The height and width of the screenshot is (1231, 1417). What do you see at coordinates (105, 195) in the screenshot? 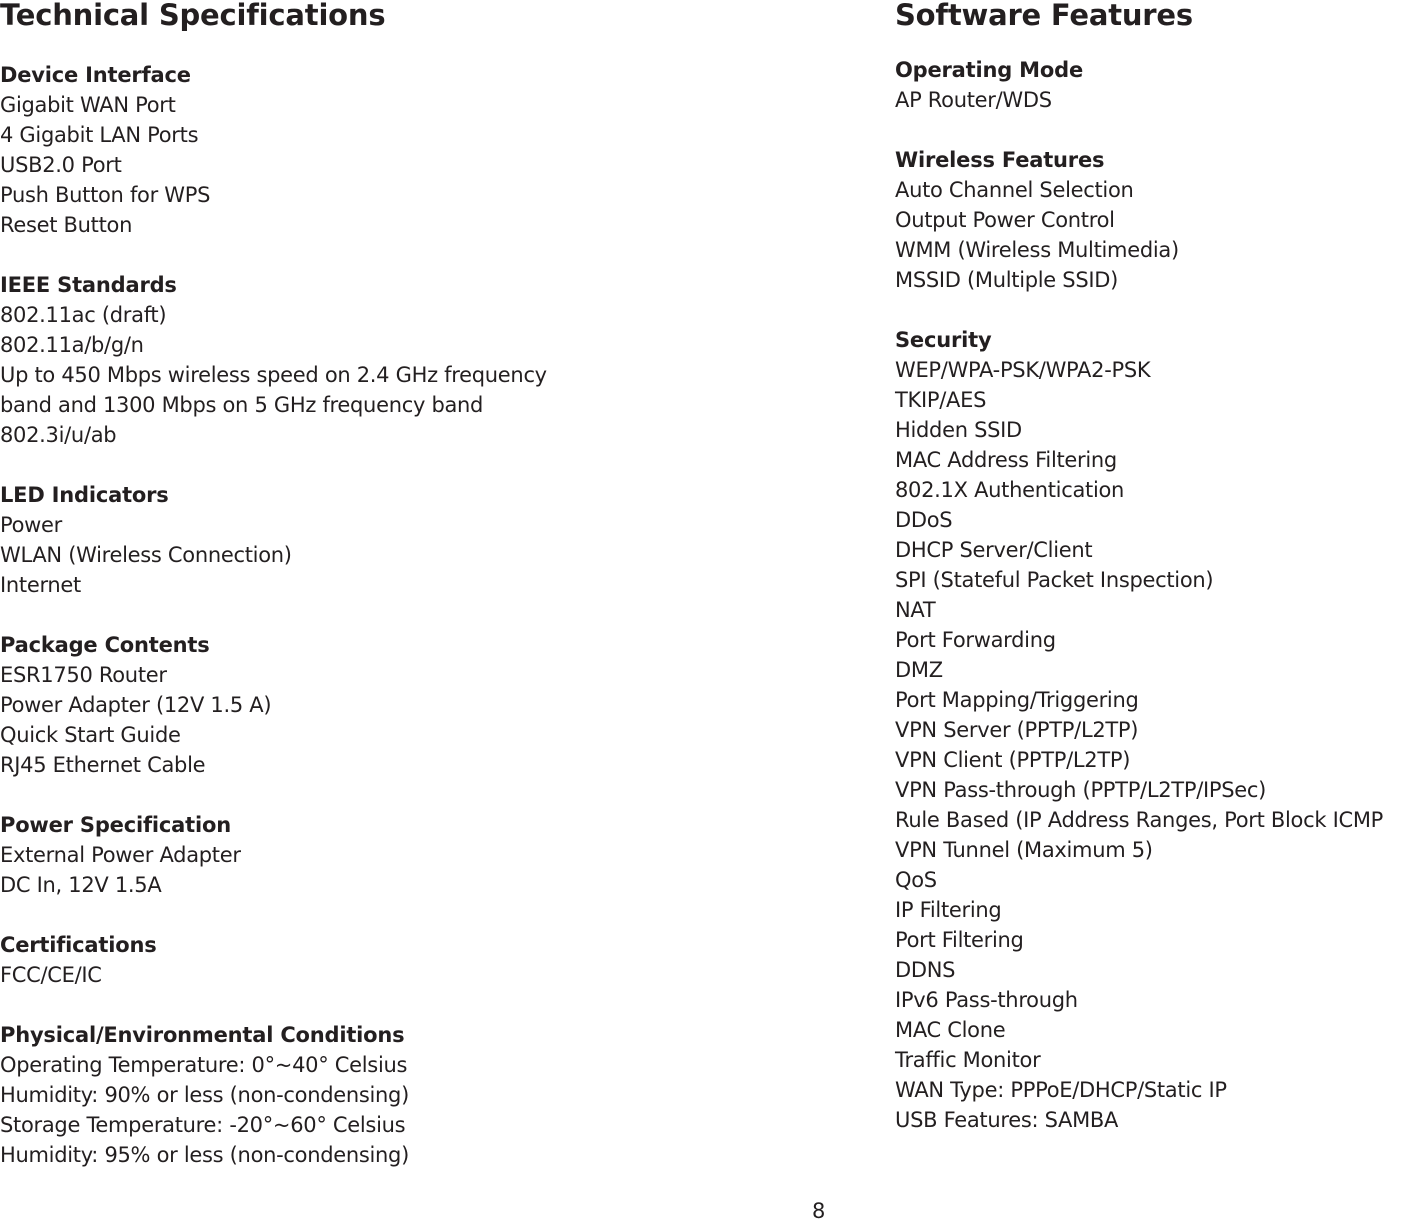
I see `spec-item: Push Button for WPS` at bounding box center [105, 195].